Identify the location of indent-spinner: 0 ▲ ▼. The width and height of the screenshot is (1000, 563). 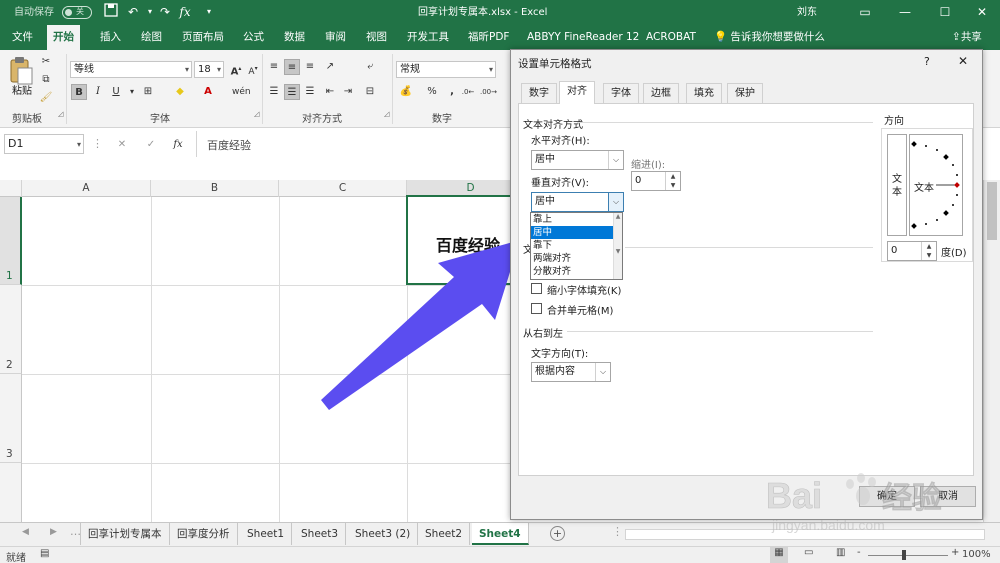
(656, 181).